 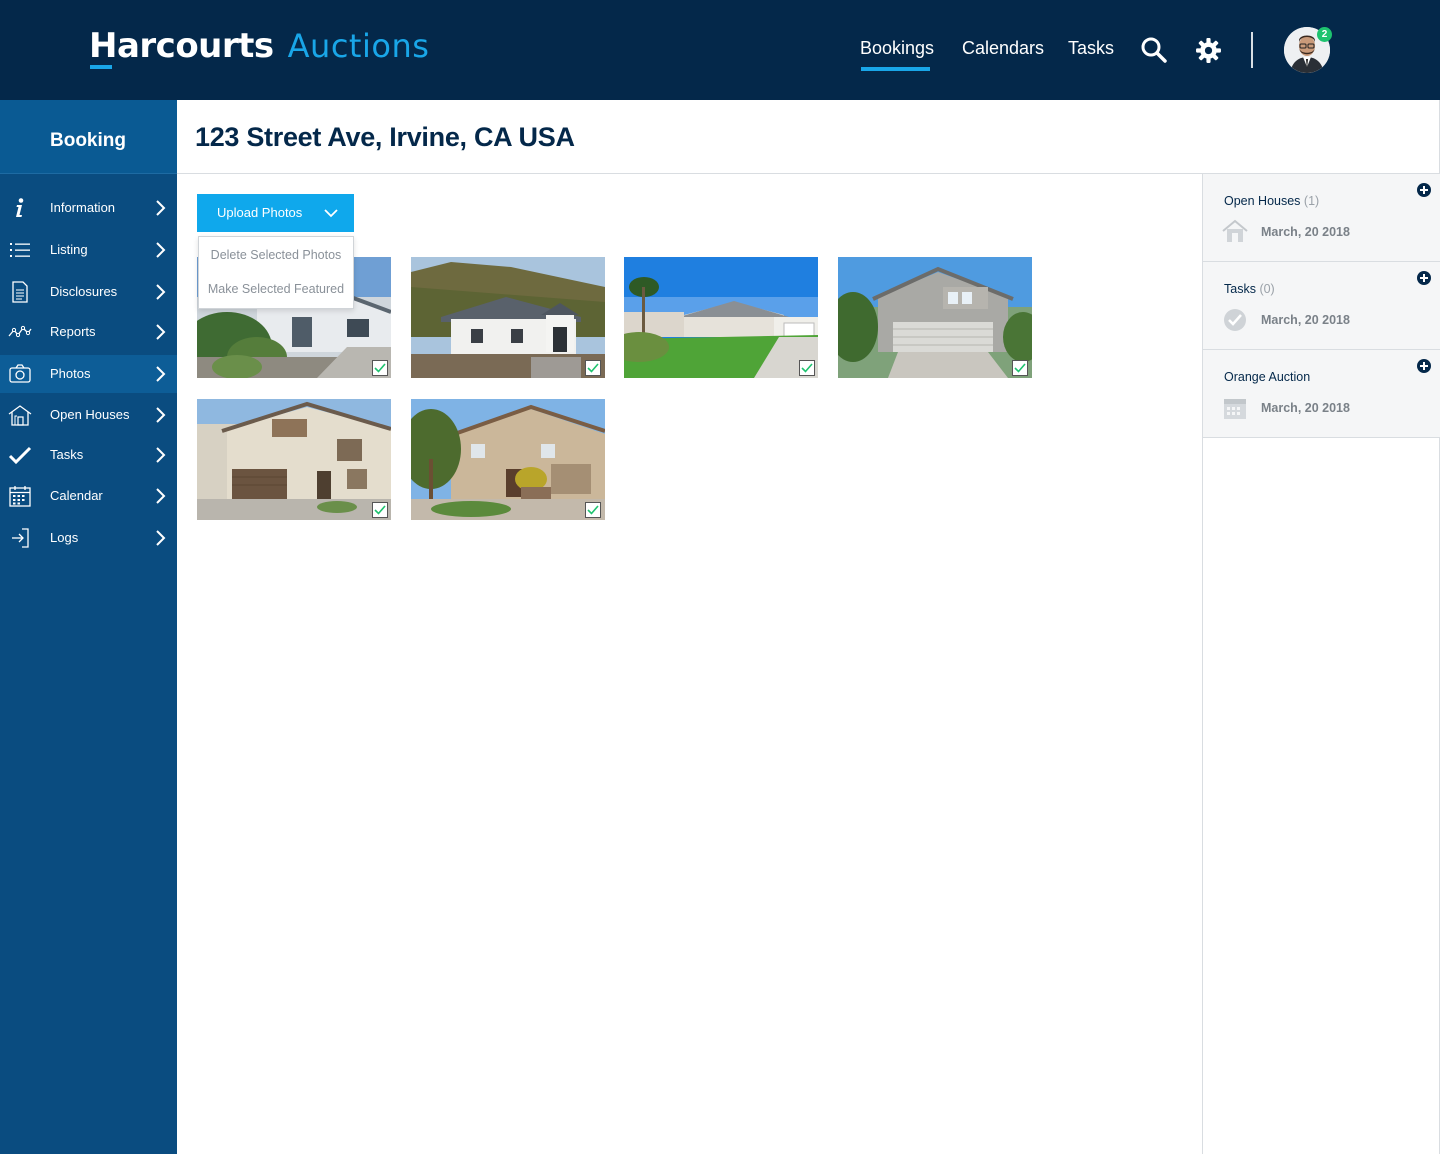 I want to click on logo-sub: Auctions, so click(x=358, y=46).